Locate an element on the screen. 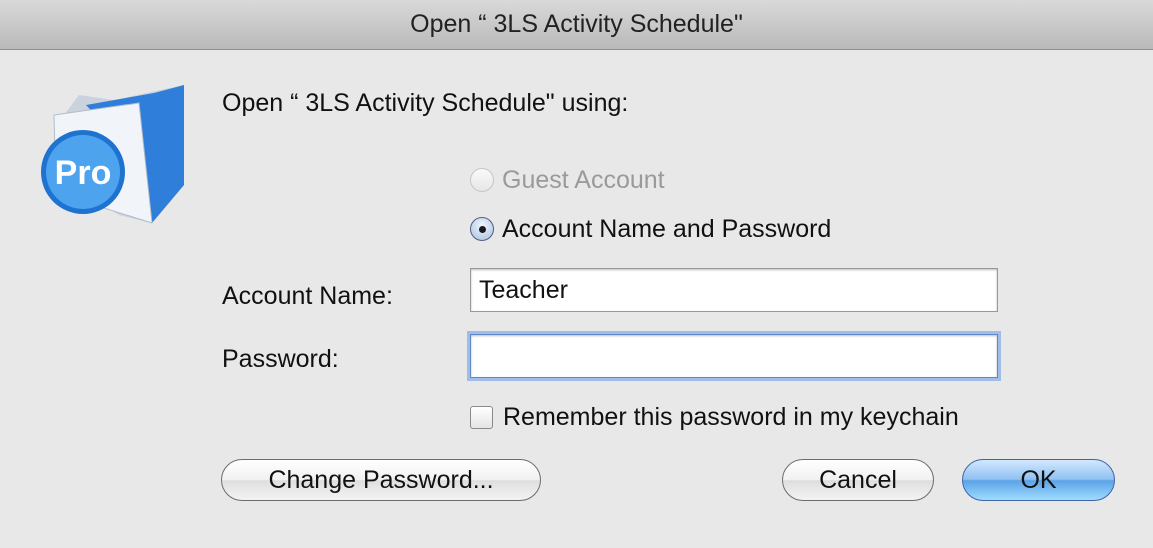 The height and width of the screenshot is (548, 1153). named-account-option: Account Name and Password is located at coordinates (650, 229).